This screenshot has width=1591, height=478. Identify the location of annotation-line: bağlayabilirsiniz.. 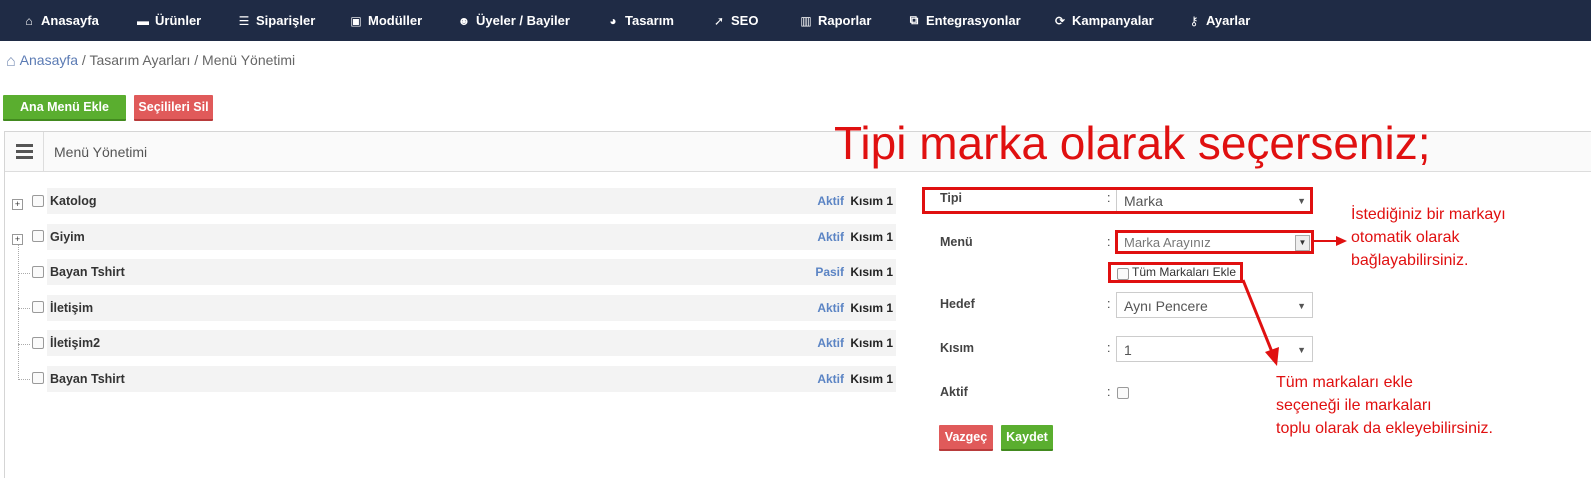
(1410, 260).